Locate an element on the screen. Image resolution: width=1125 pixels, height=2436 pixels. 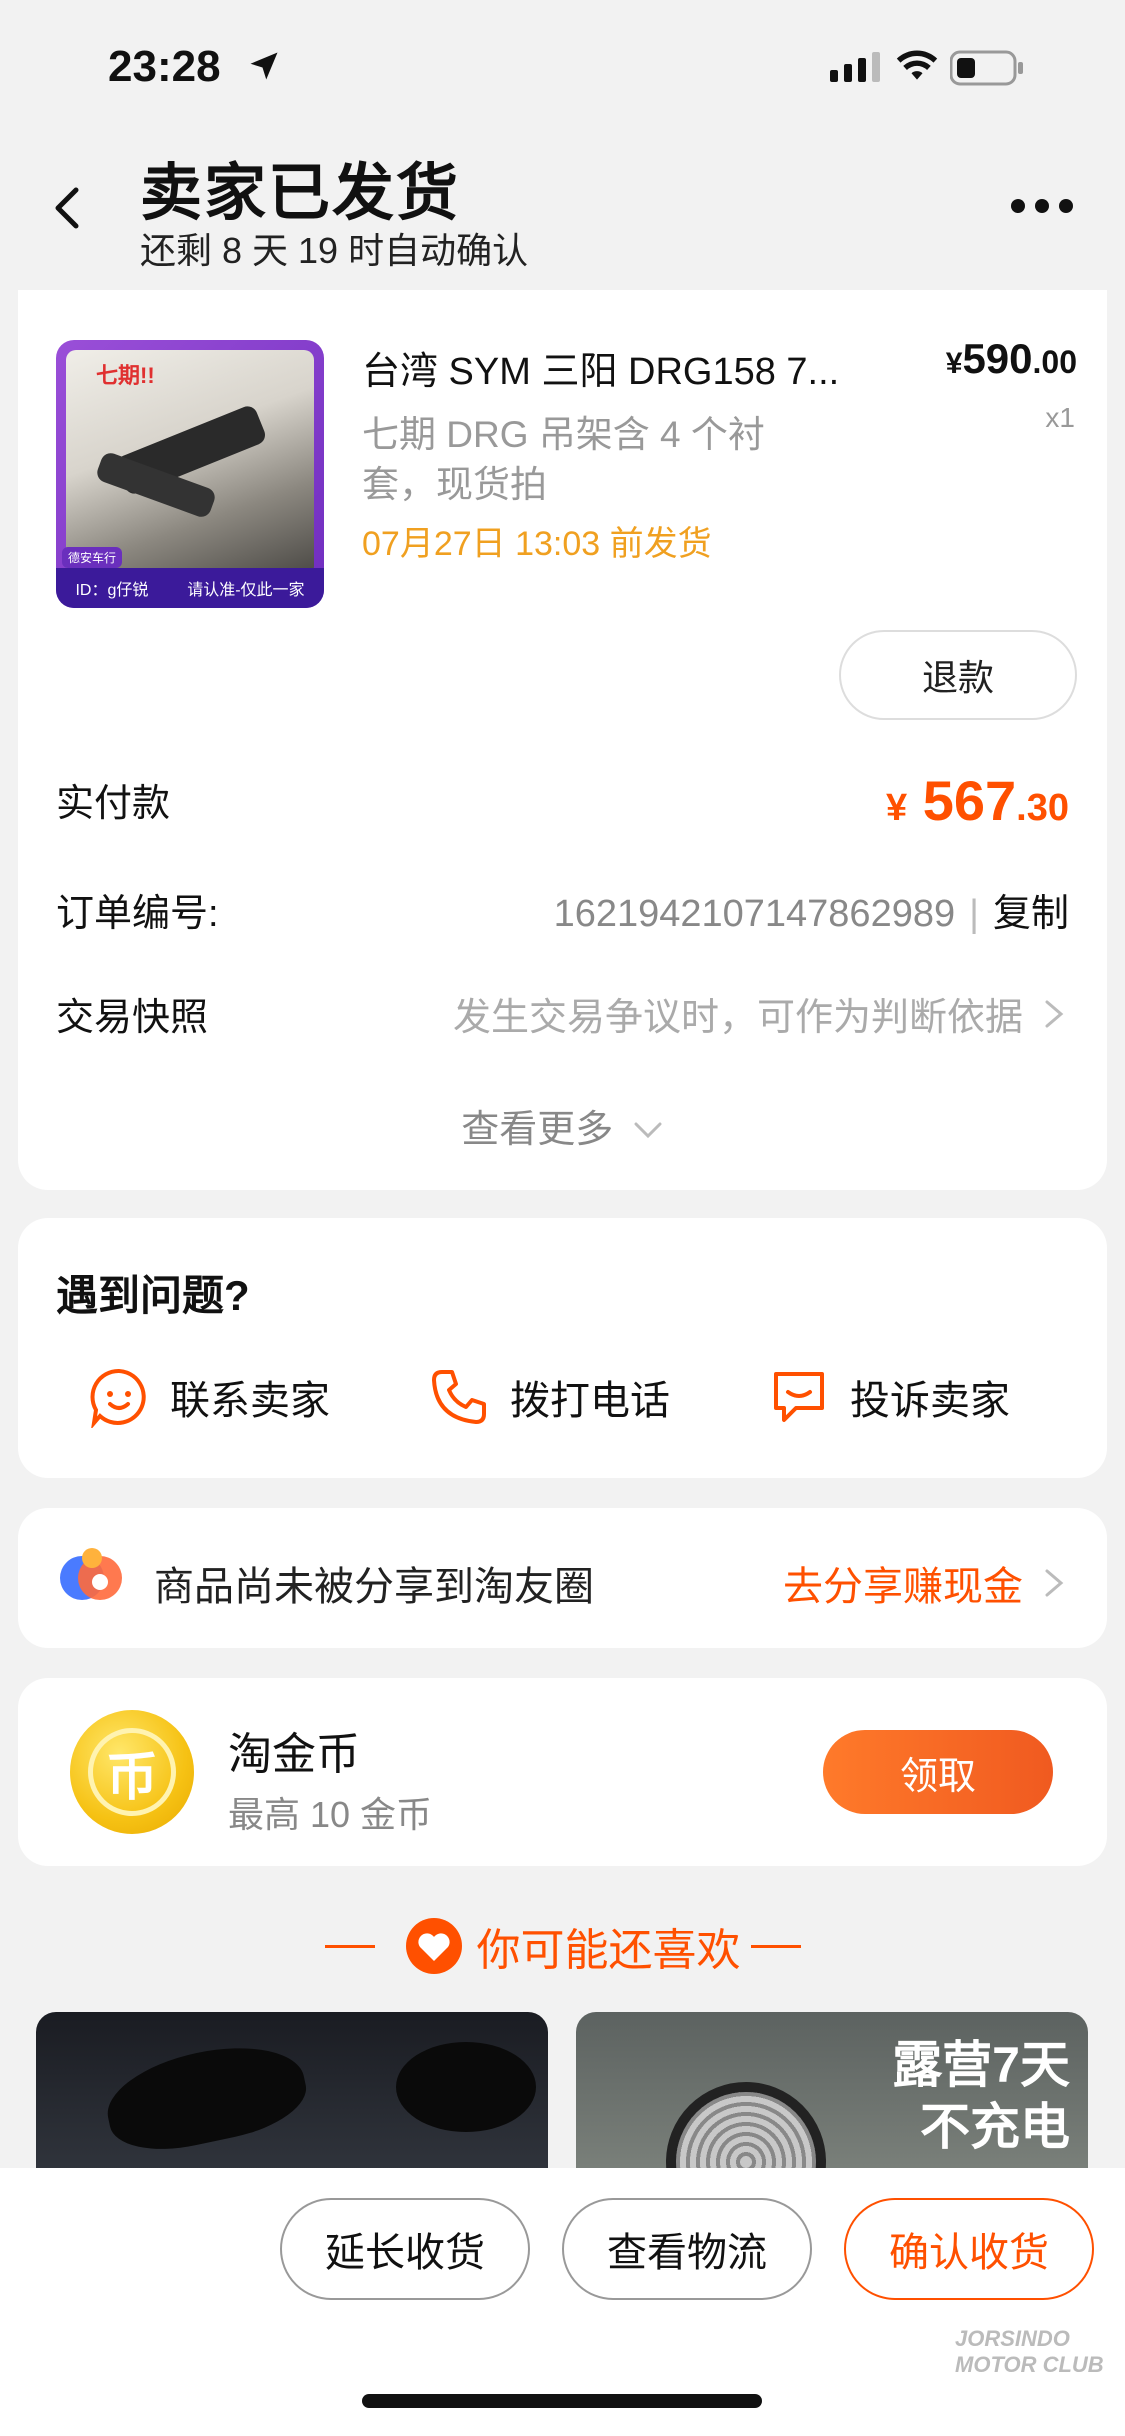
price-integer: 590 is located at coordinates (997, 358).